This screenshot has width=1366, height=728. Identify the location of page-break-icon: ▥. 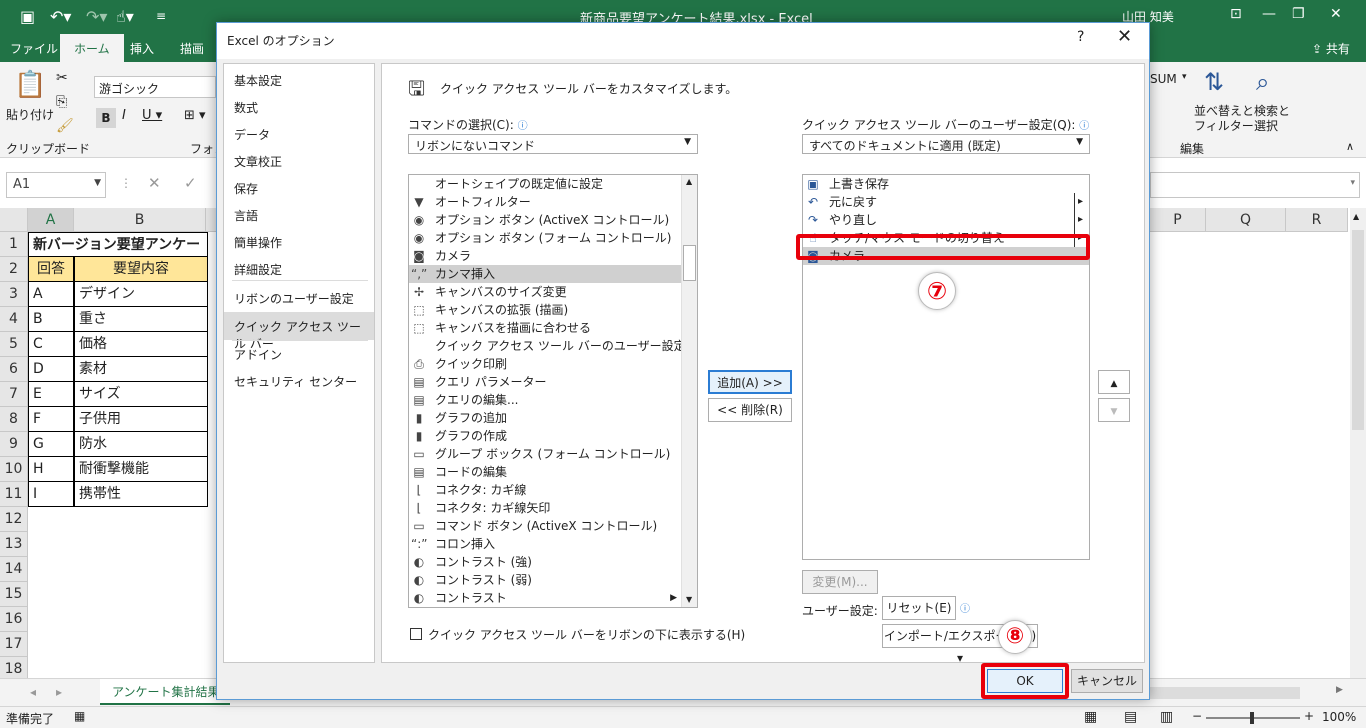
(1166, 717).